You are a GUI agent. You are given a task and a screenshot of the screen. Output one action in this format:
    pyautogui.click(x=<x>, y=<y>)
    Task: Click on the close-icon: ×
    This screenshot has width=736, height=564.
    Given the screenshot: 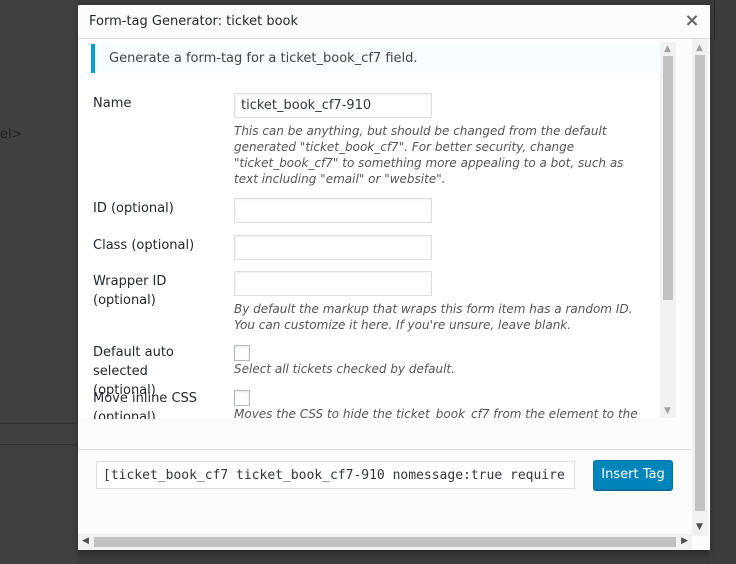 What is the action you would take?
    pyautogui.click(x=692, y=21)
    